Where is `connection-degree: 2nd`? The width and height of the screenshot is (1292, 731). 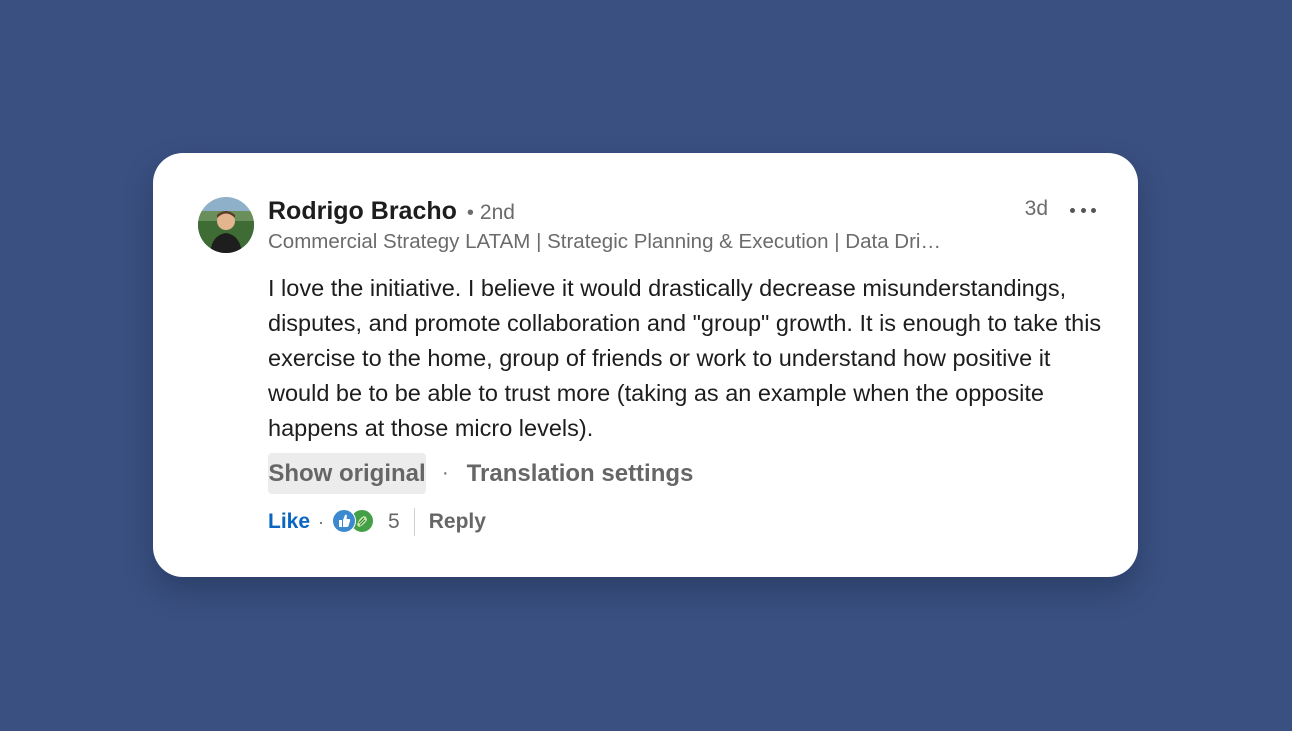 connection-degree: 2nd is located at coordinates (497, 212).